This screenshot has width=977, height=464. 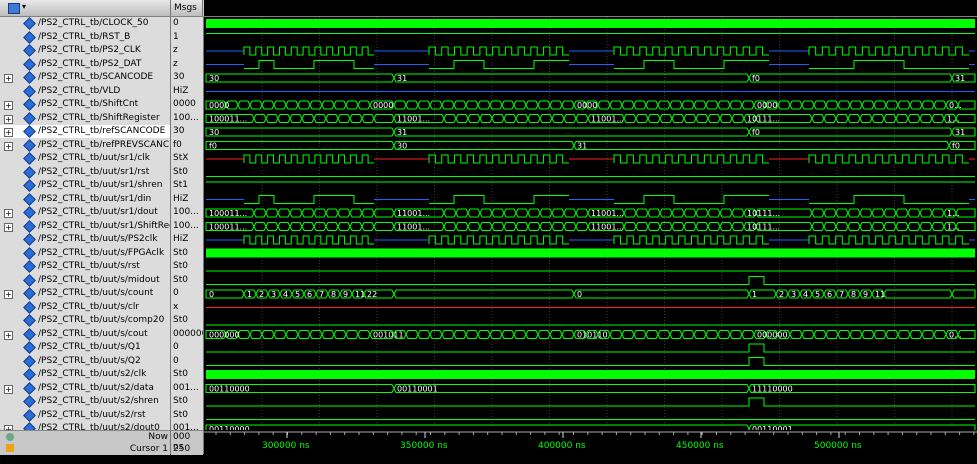 What do you see at coordinates (85, 280) in the screenshot?
I see `signal-row: /PS2_CTRL_tb/uut/s/midout` at bounding box center [85, 280].